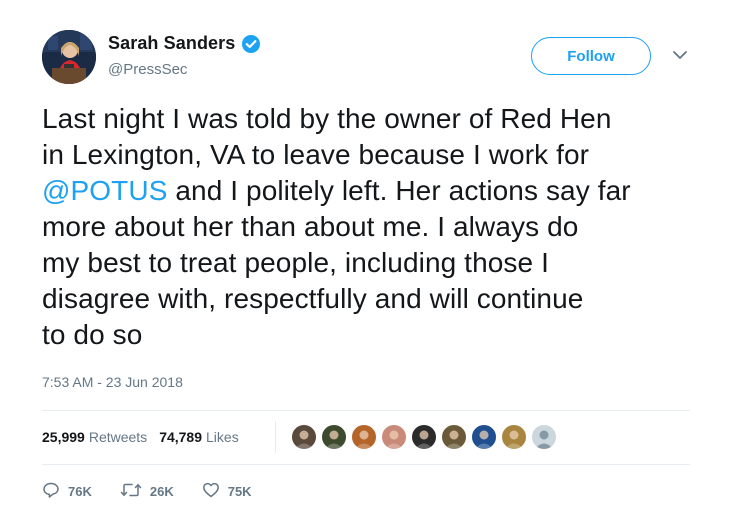  I want to click on likes-stat: 74,789 Likes, so click(199, 437).